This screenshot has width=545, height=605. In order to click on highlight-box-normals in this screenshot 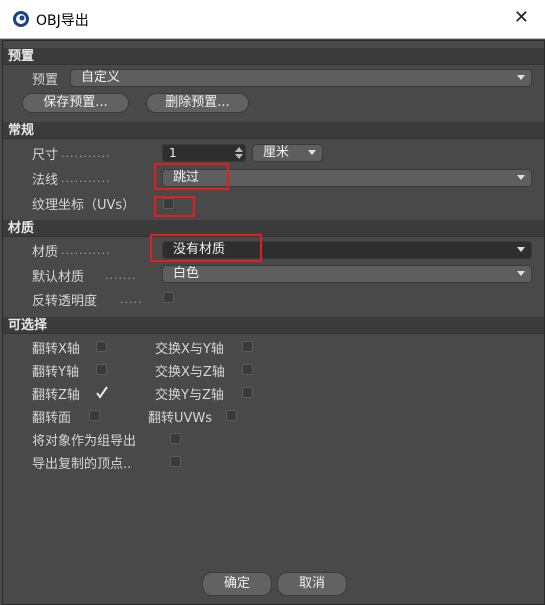, I will do `click(191, 176)`.